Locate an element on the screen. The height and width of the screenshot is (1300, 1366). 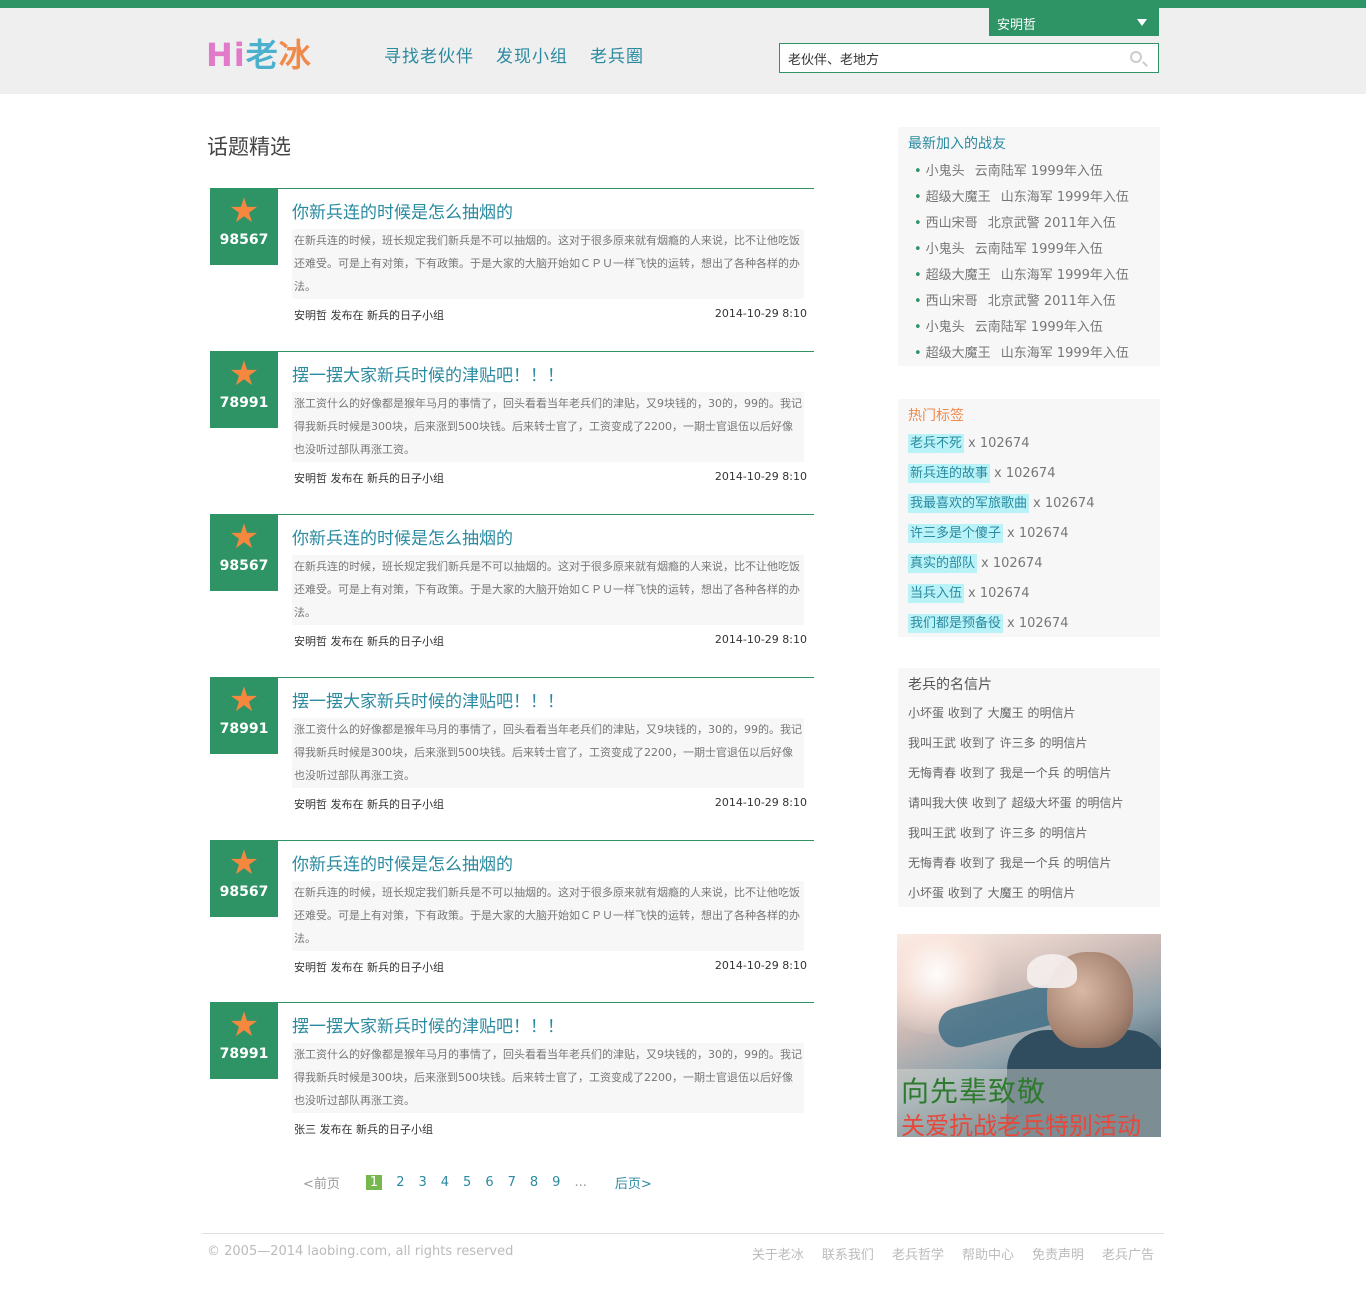
next-page-link: 后页> is located at coordinates (633, 1182).